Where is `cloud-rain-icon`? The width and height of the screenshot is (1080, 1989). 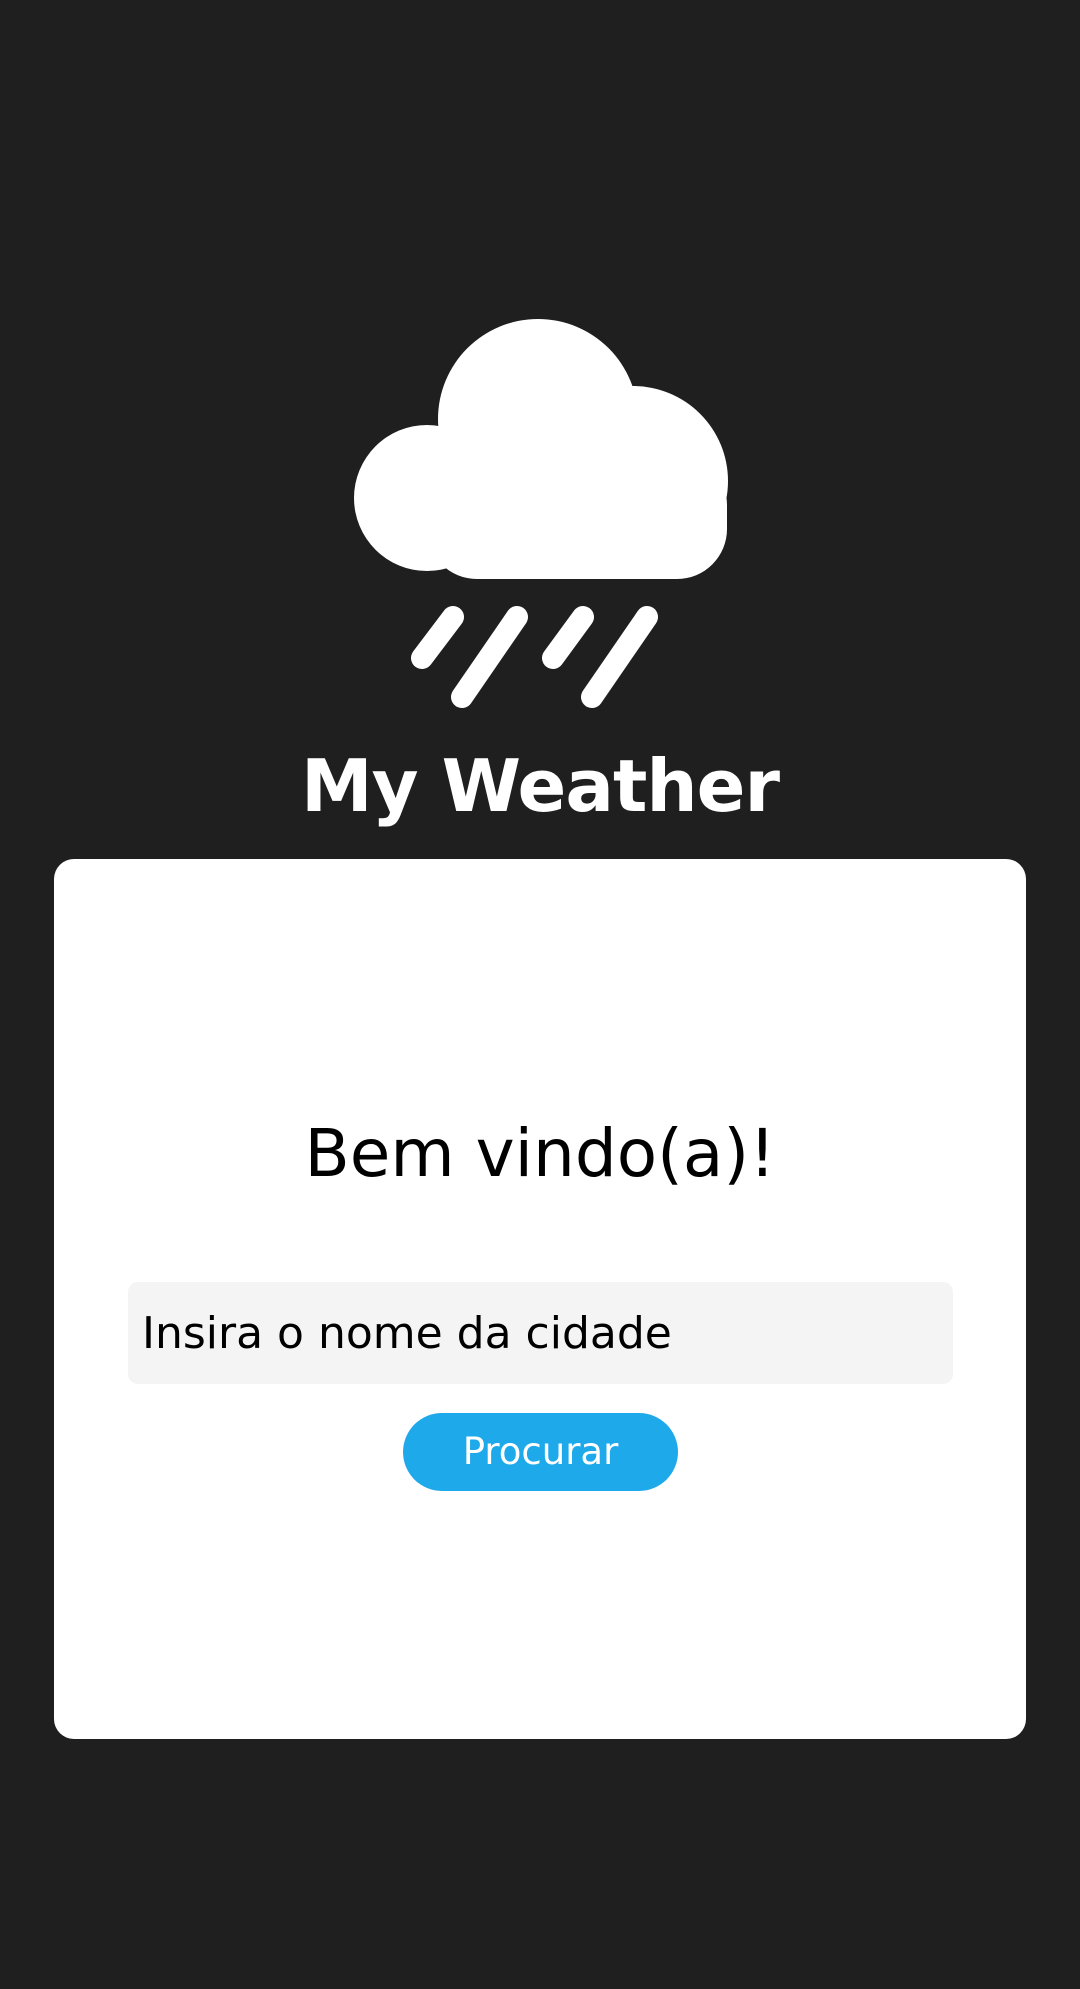 cloud-rain-icon is located at coordinates (541, 513).